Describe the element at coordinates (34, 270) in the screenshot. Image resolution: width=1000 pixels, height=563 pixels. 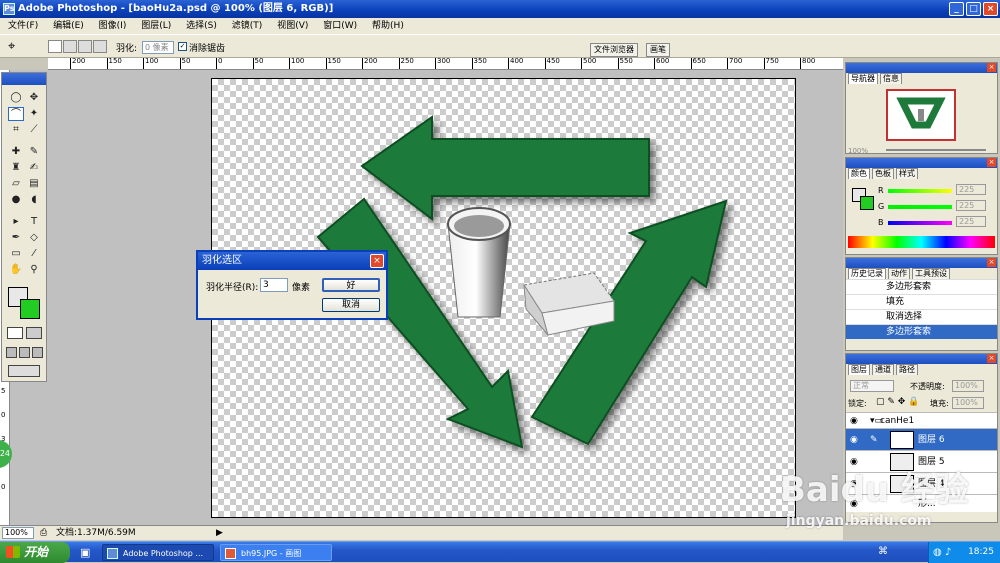
I see `zoom-tool-icon: ⚲` at that location.